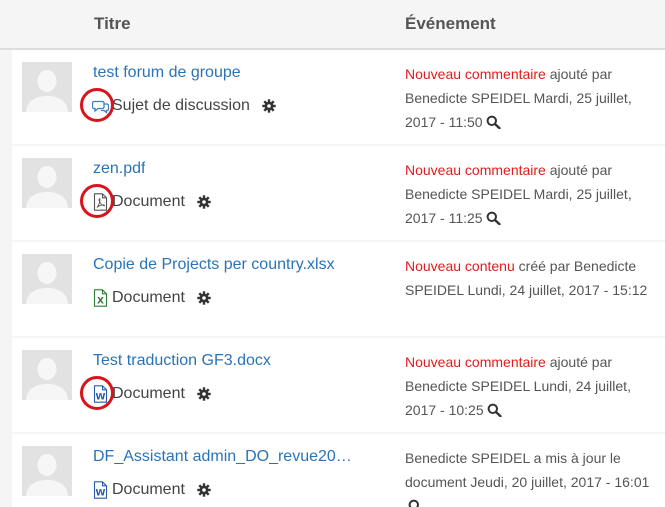  I want to click on item-title-link: Test traduction GF3.docx, so click(182, 361).